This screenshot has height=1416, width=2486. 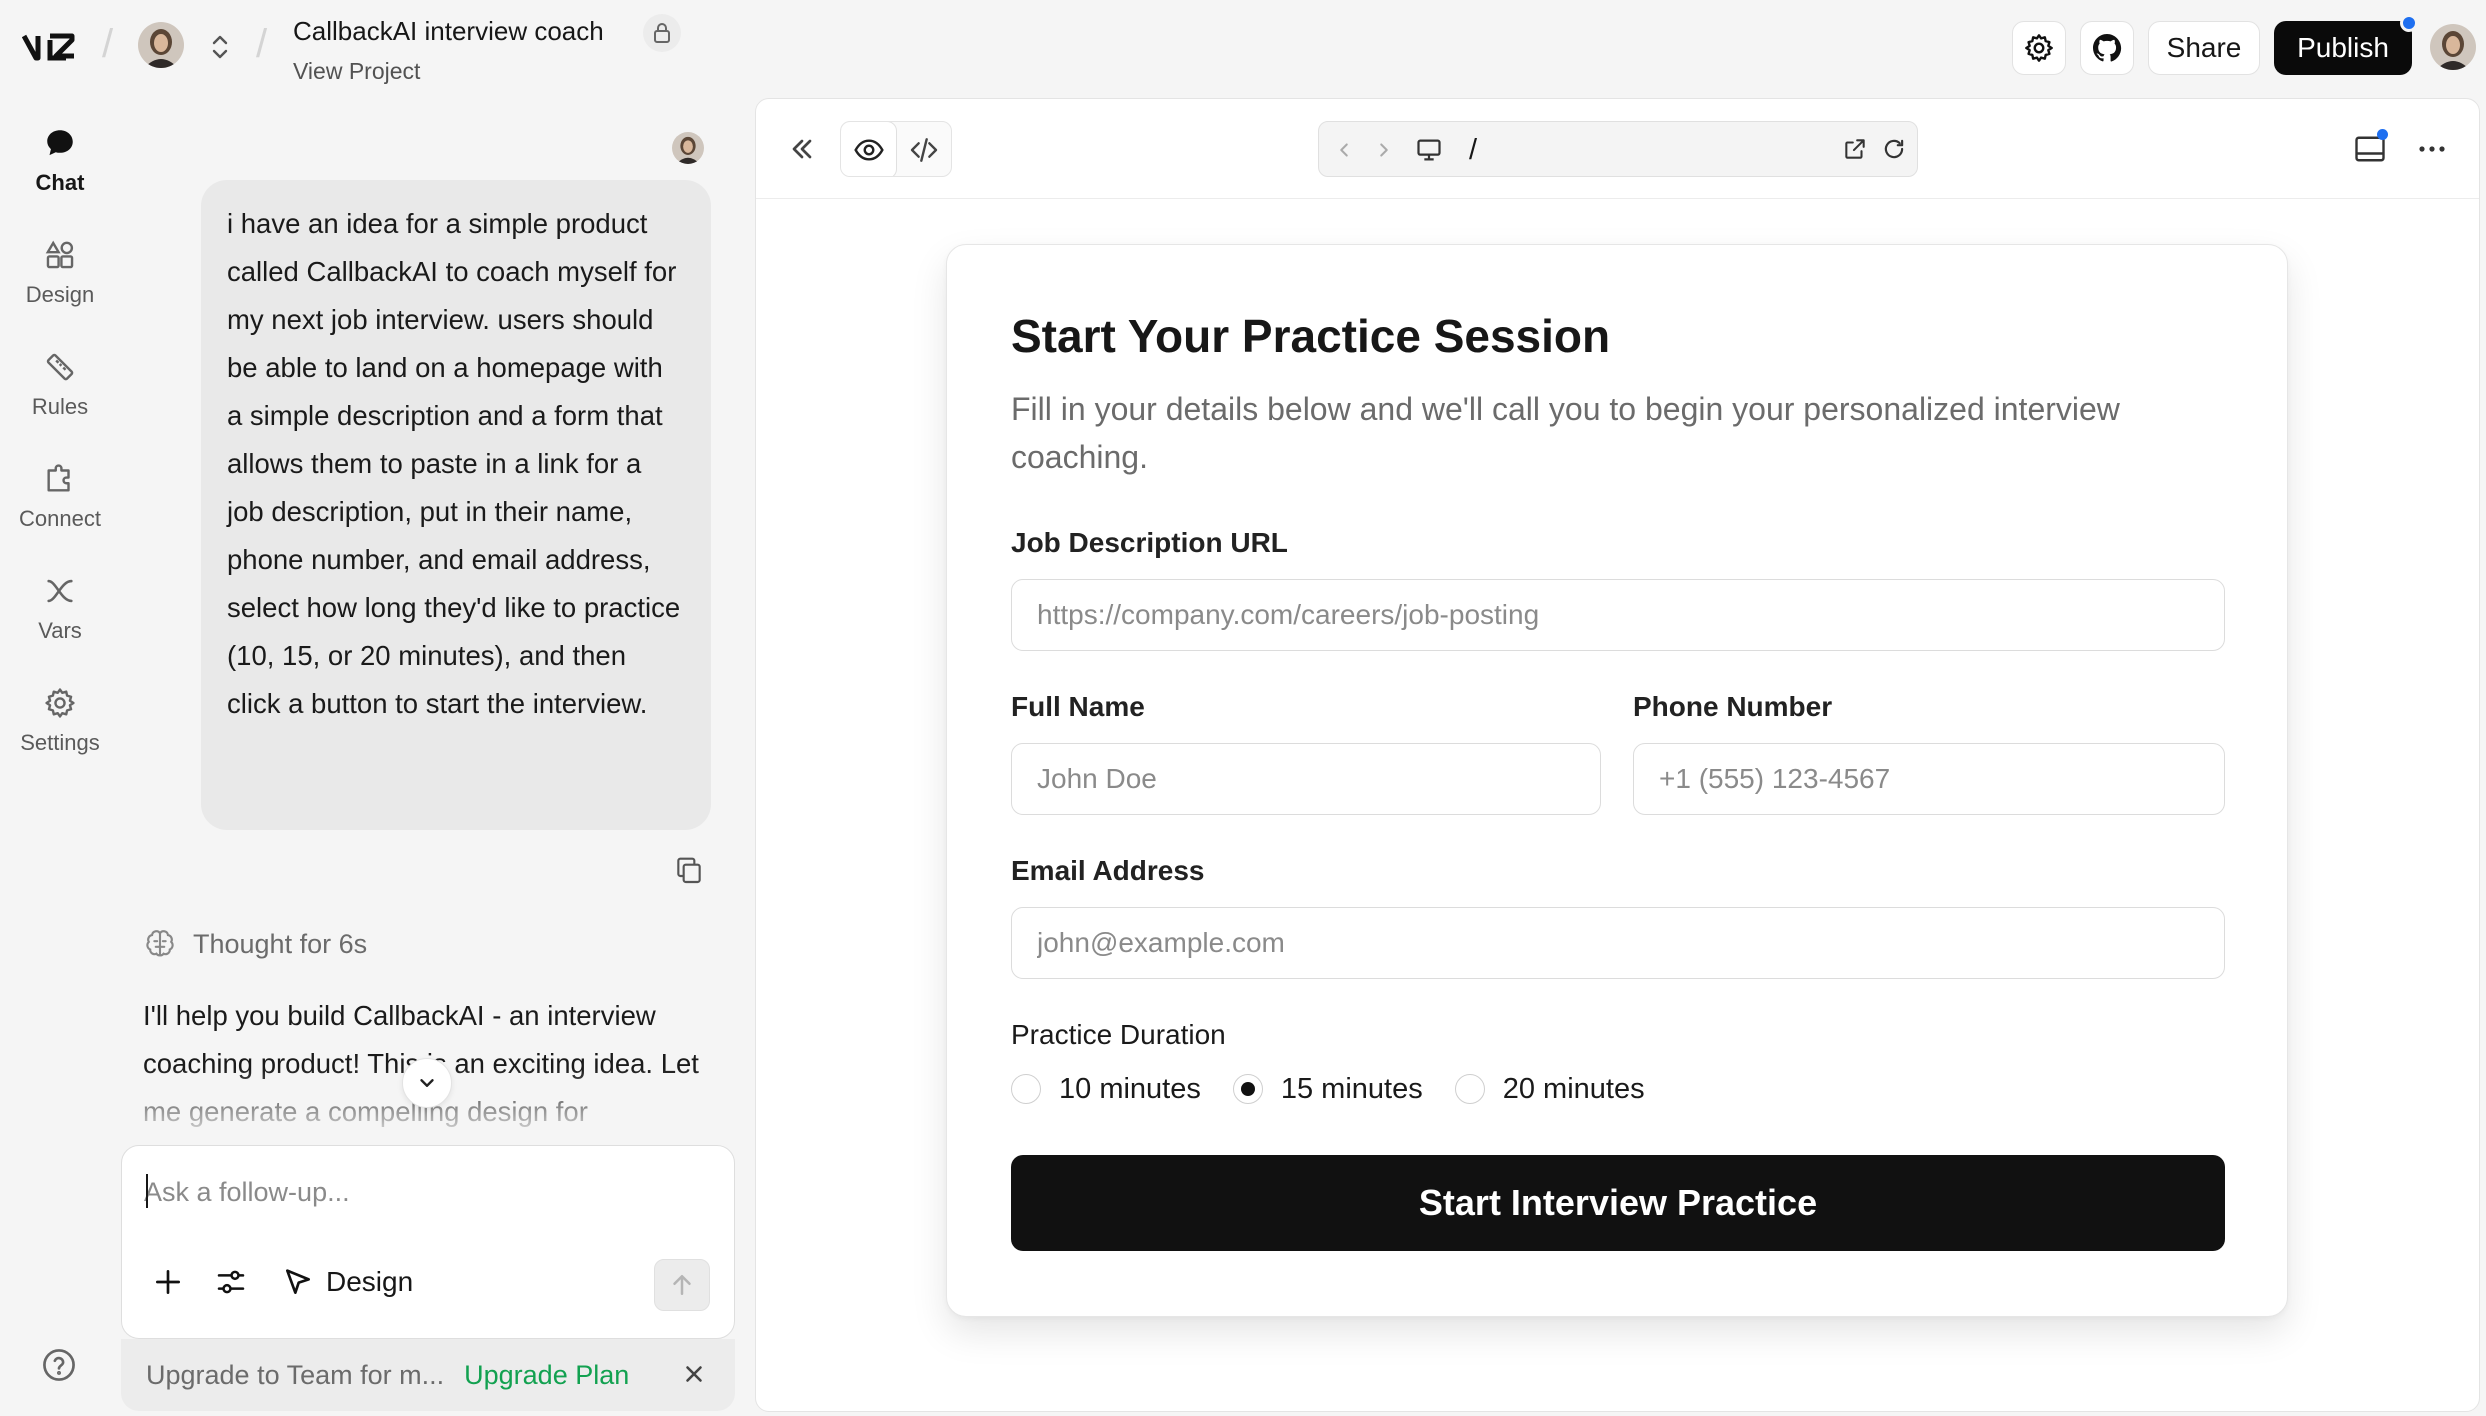 I want to click on rail-label: Chat, so click(x=60, y=182).